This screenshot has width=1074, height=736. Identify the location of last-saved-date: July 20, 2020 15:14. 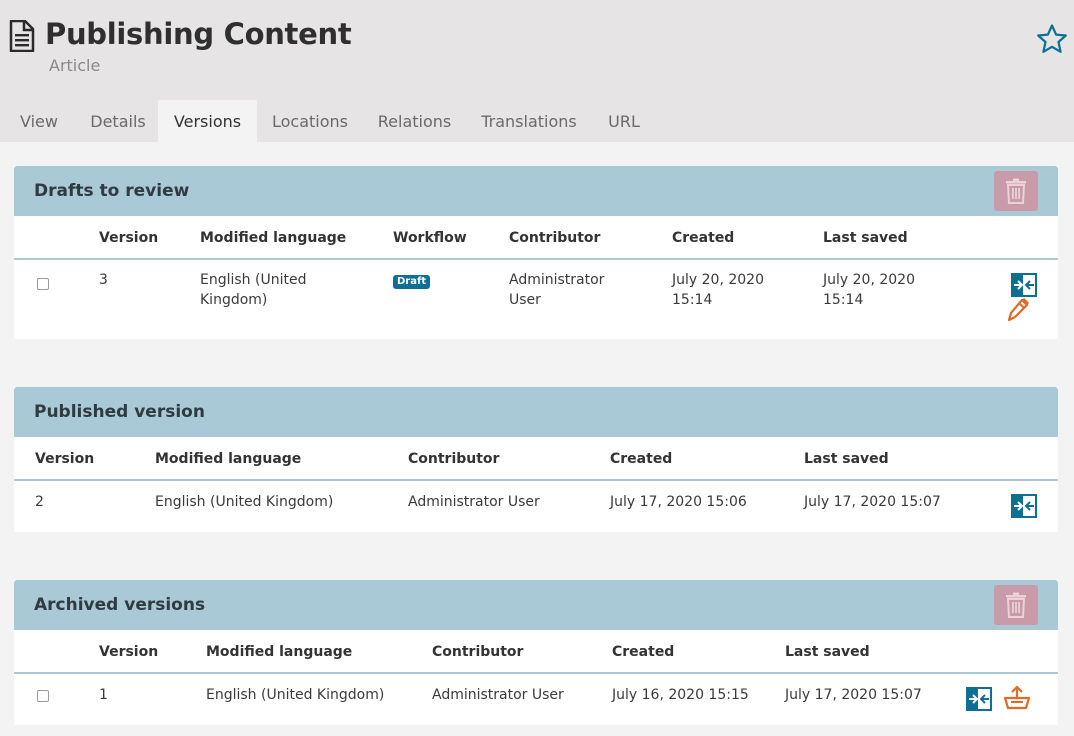
(869, 290).